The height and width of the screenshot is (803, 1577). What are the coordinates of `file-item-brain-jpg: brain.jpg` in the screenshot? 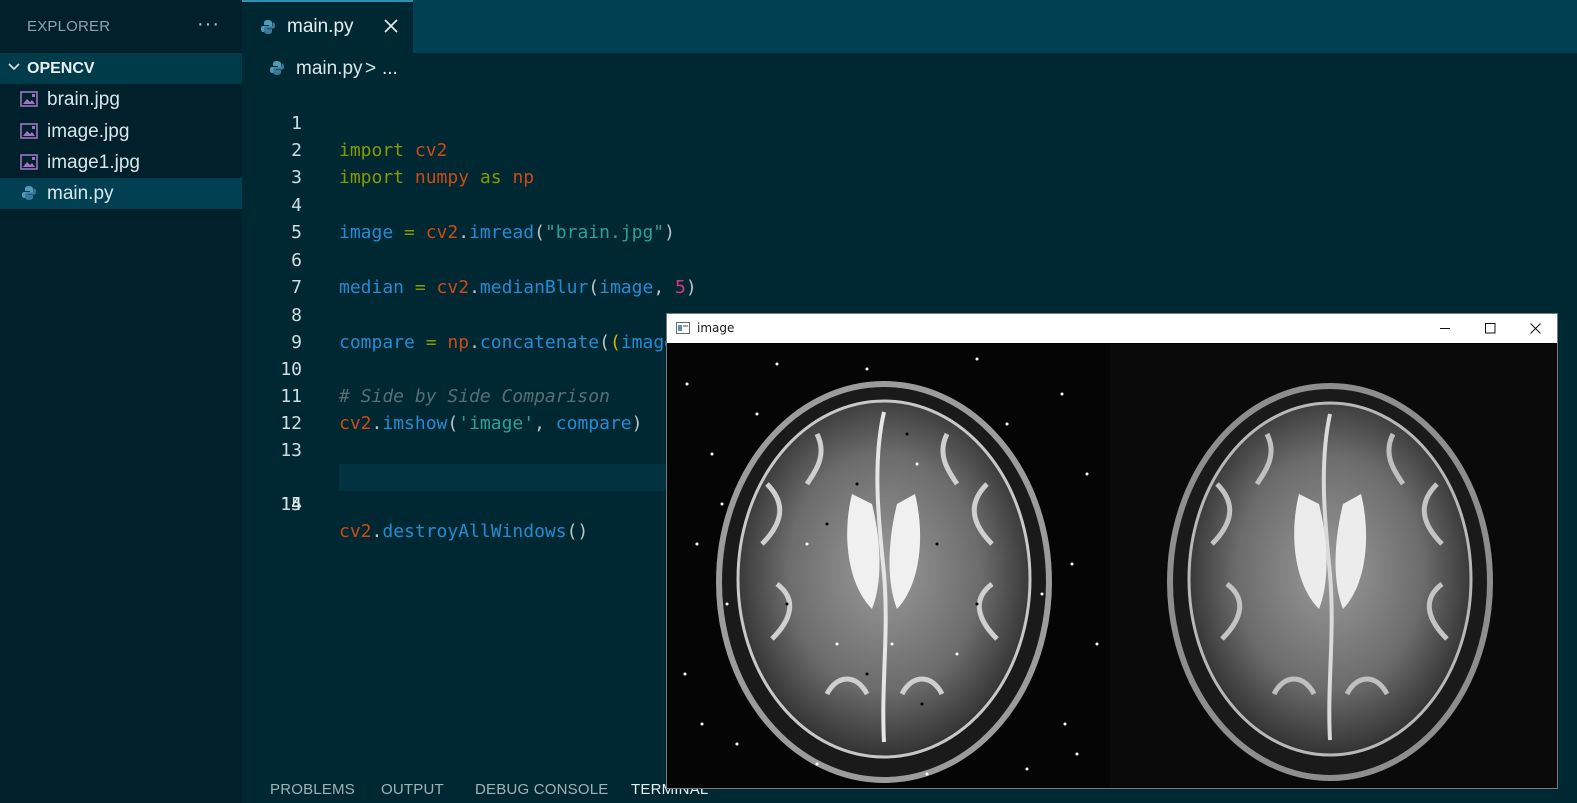 It's located at (121, 99).